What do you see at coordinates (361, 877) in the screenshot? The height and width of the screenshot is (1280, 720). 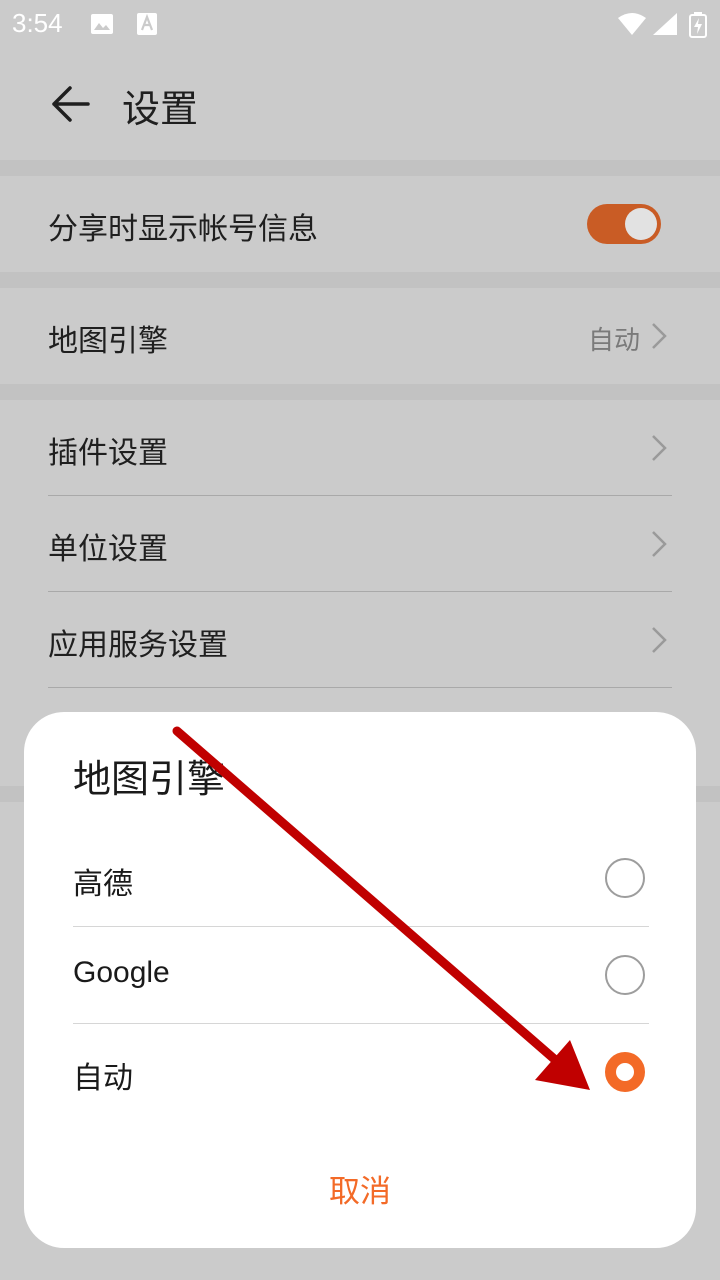 I see `option-gaode: 高德` at bounding box center [361, 877].